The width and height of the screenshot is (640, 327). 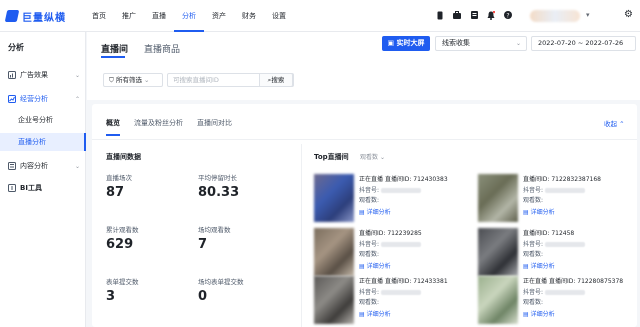 What do you see at coordinates (219, 16) in the screenshot?
I see `nav-assets: 资产` at bounding box center [219, 16].